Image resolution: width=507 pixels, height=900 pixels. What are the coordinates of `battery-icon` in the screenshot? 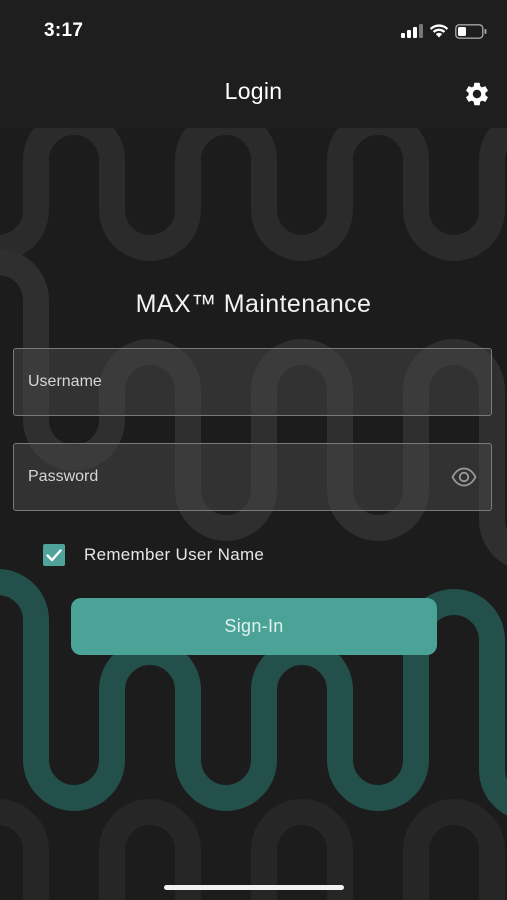 It's located at (471, 31).